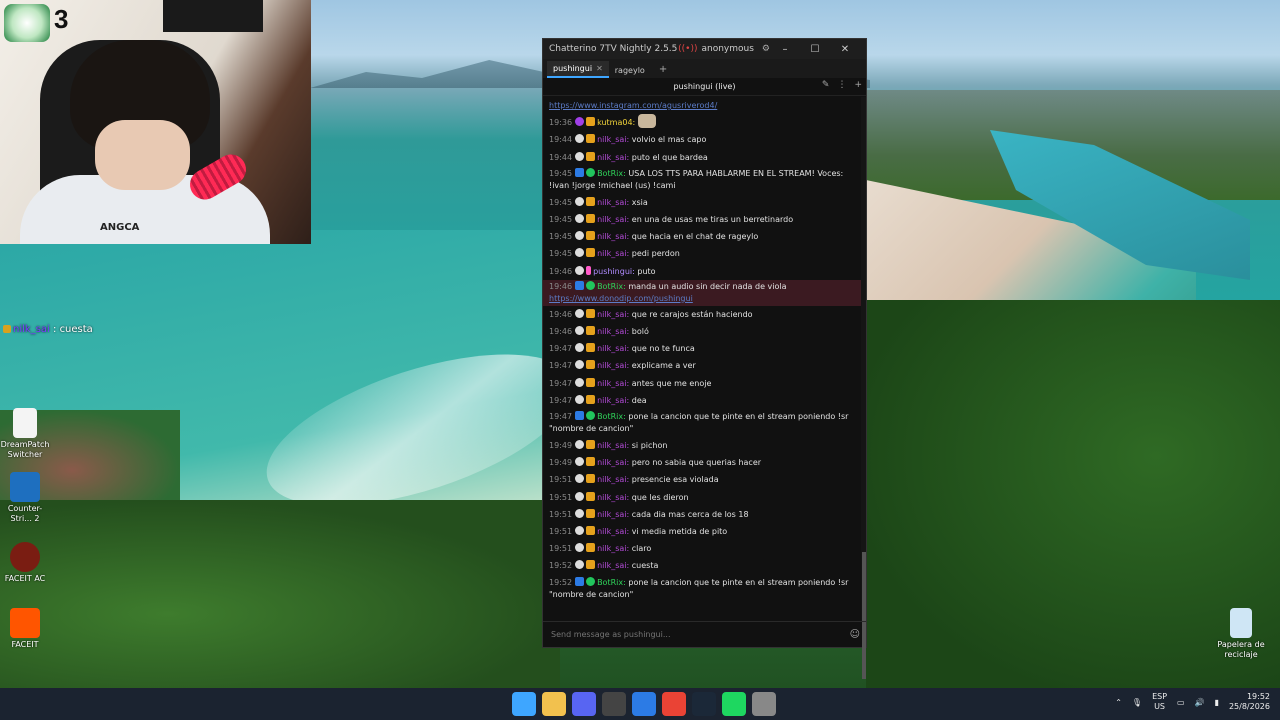 This screenshot has height=720, width=1280. I want to click on chat-message: 19:47 nilk_sai: que no te funca, so click(702, 348).